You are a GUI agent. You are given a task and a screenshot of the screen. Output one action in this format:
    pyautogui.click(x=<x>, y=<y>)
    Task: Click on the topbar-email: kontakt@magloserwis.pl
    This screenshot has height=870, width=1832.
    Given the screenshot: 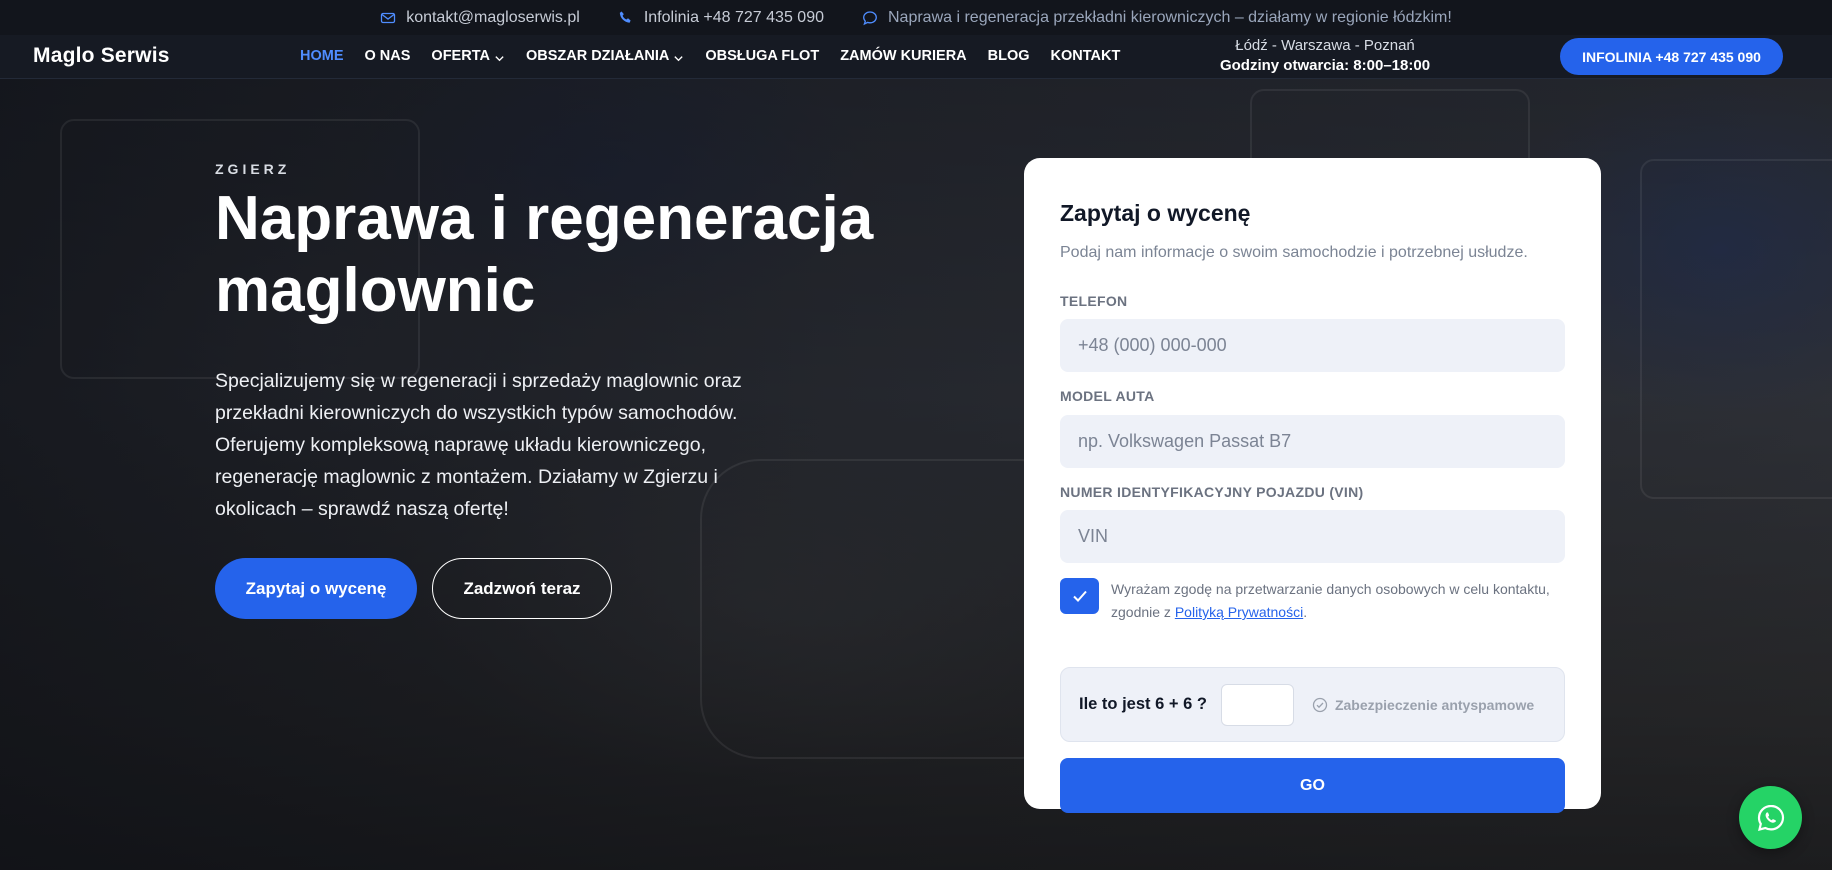 What is the action you would take?
    pyautogui.click(x=480, y=18)
    